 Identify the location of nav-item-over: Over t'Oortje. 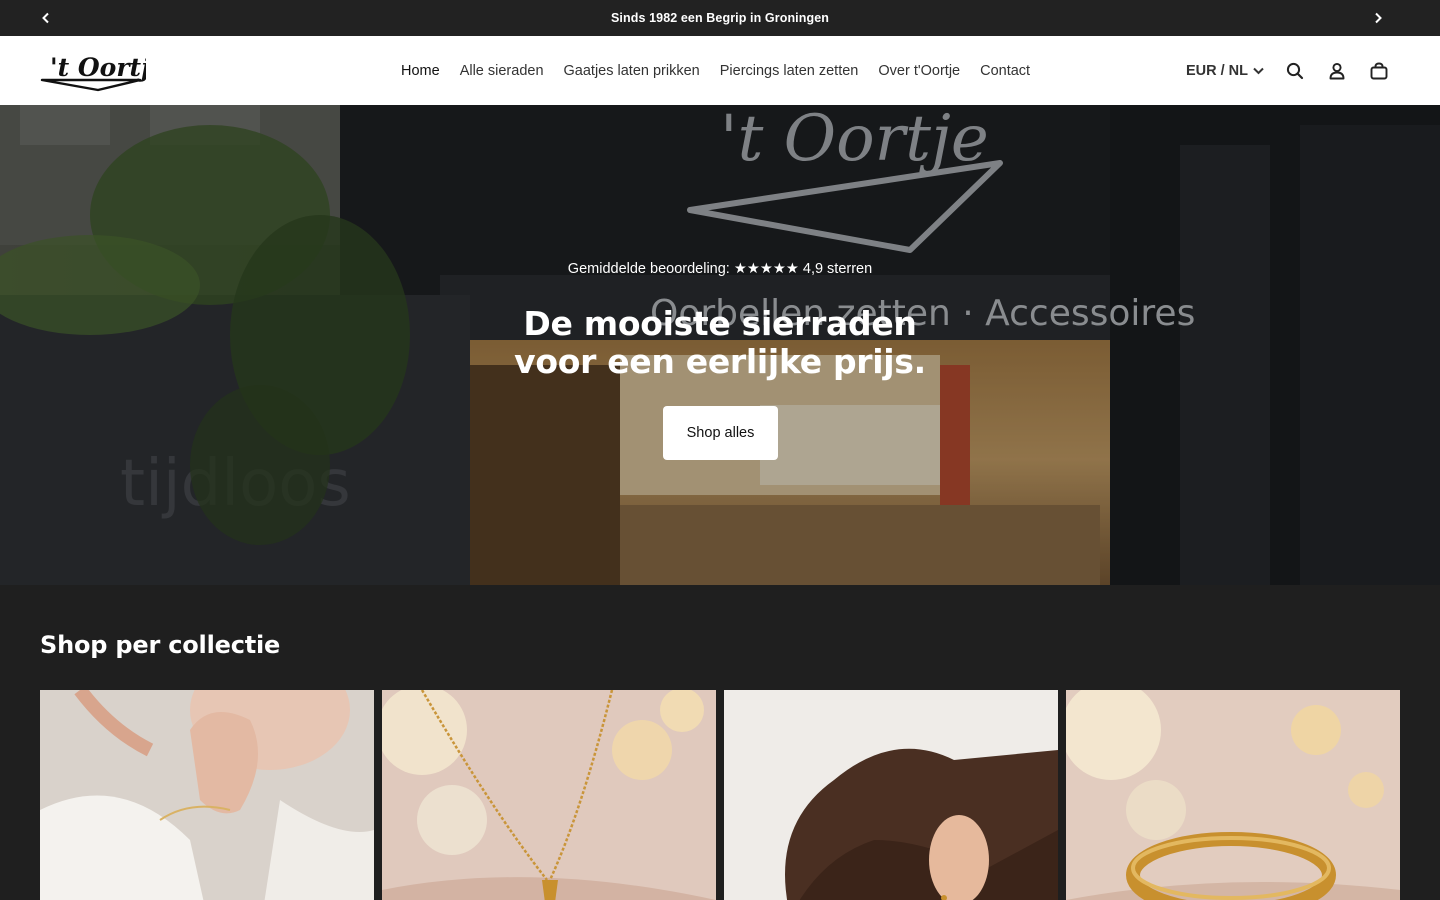
(919, 71).